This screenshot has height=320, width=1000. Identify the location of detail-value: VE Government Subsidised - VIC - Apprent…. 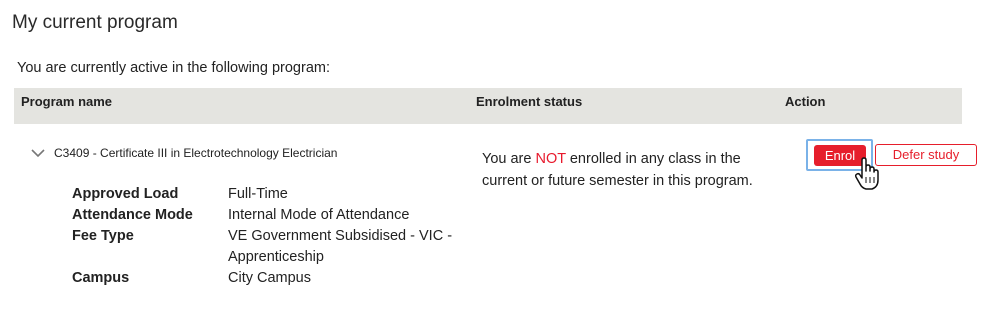
(340, 246).